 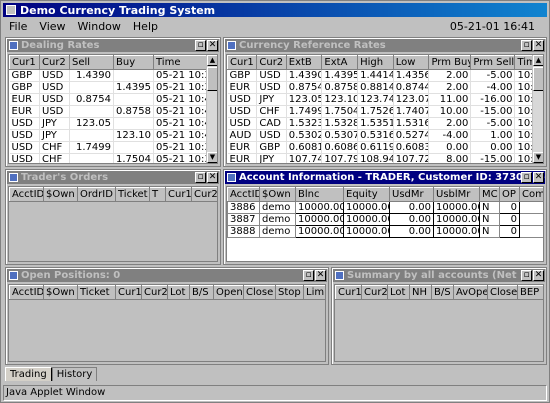 What do you see at coordinates (228, 292) in the screenshot?
I see `column-header: Open` at bounding box center [228, 292].